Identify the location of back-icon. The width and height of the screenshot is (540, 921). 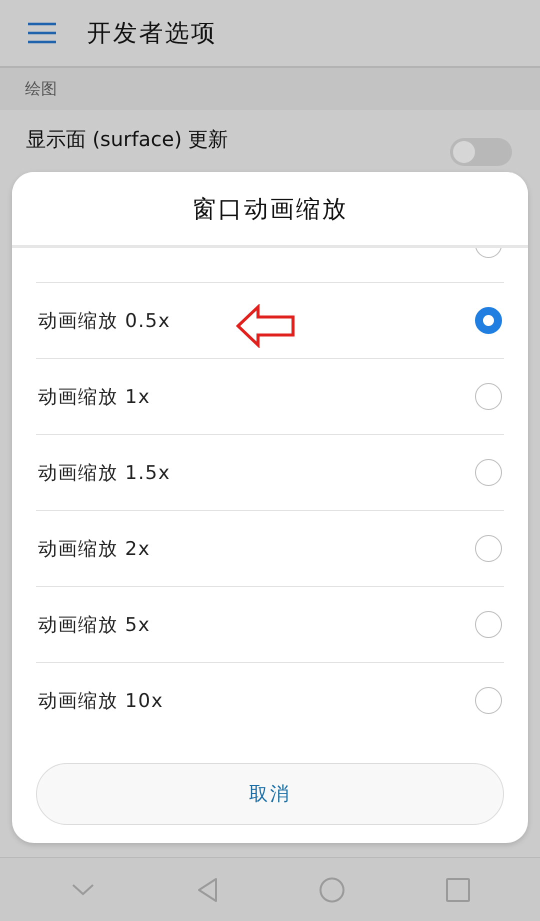
(207, 889).